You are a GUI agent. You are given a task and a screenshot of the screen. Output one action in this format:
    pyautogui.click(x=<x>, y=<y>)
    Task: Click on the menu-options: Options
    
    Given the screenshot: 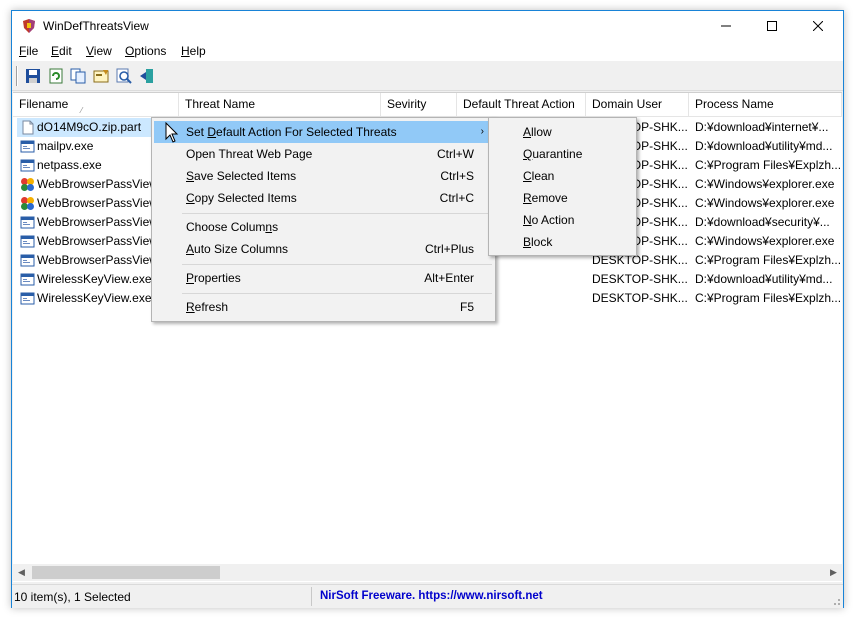 What is the action you would take?
    pyautogui.click(x=145, y=51)
    